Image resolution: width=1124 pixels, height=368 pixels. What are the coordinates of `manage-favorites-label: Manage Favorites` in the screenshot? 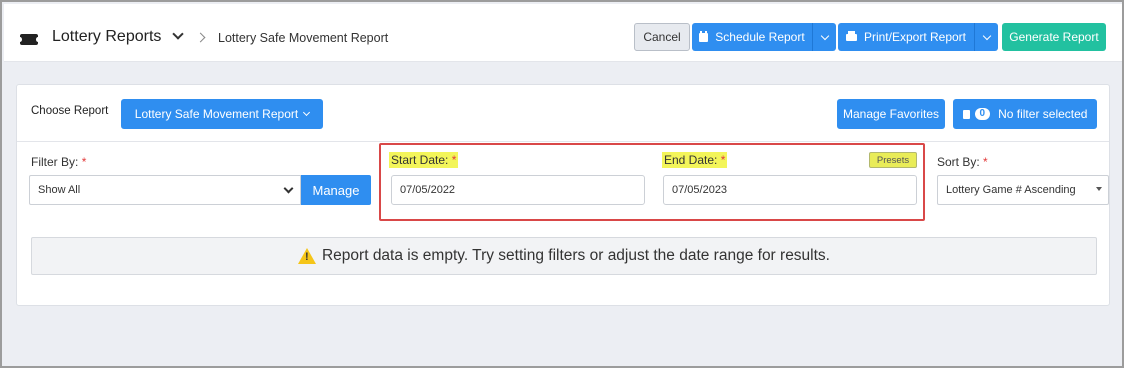 It's located at (891, 114).